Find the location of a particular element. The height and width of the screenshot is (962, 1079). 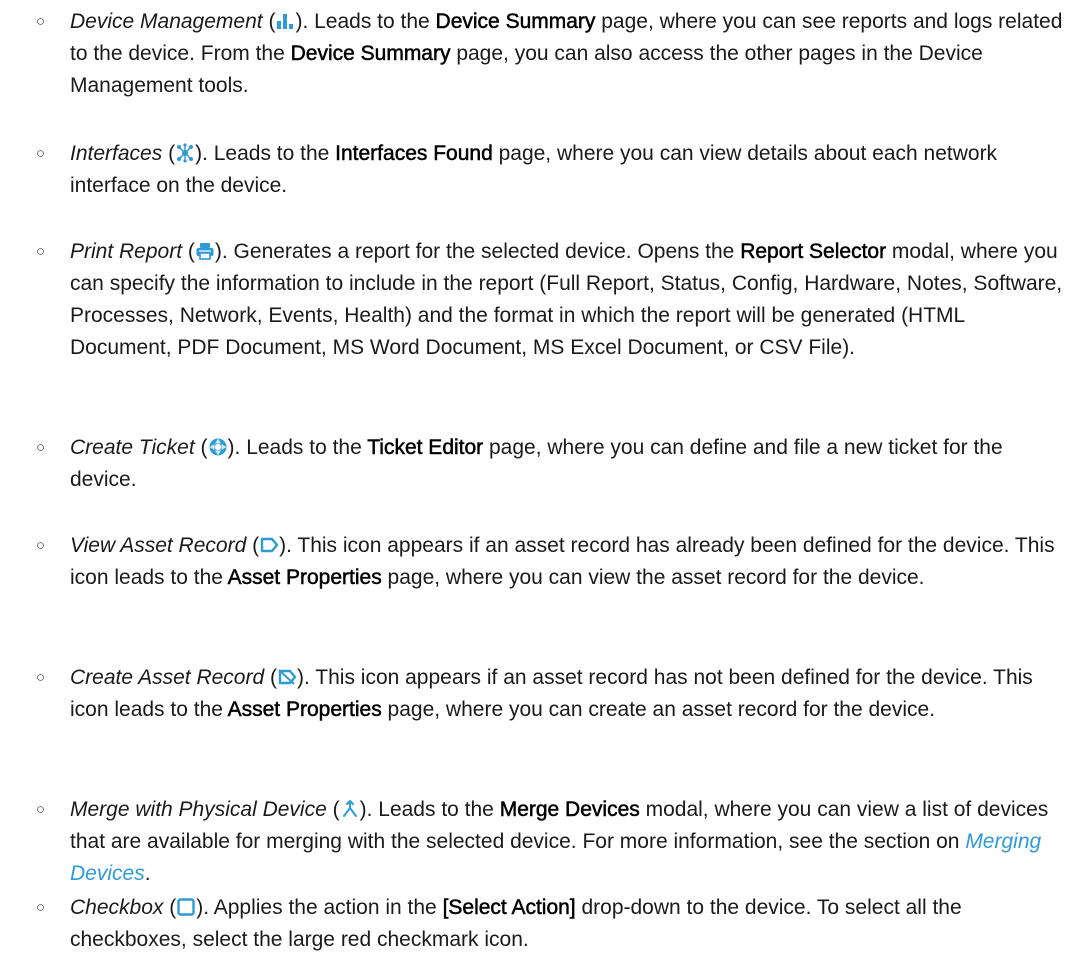

merge-icon is located at coordinates (350, 809).